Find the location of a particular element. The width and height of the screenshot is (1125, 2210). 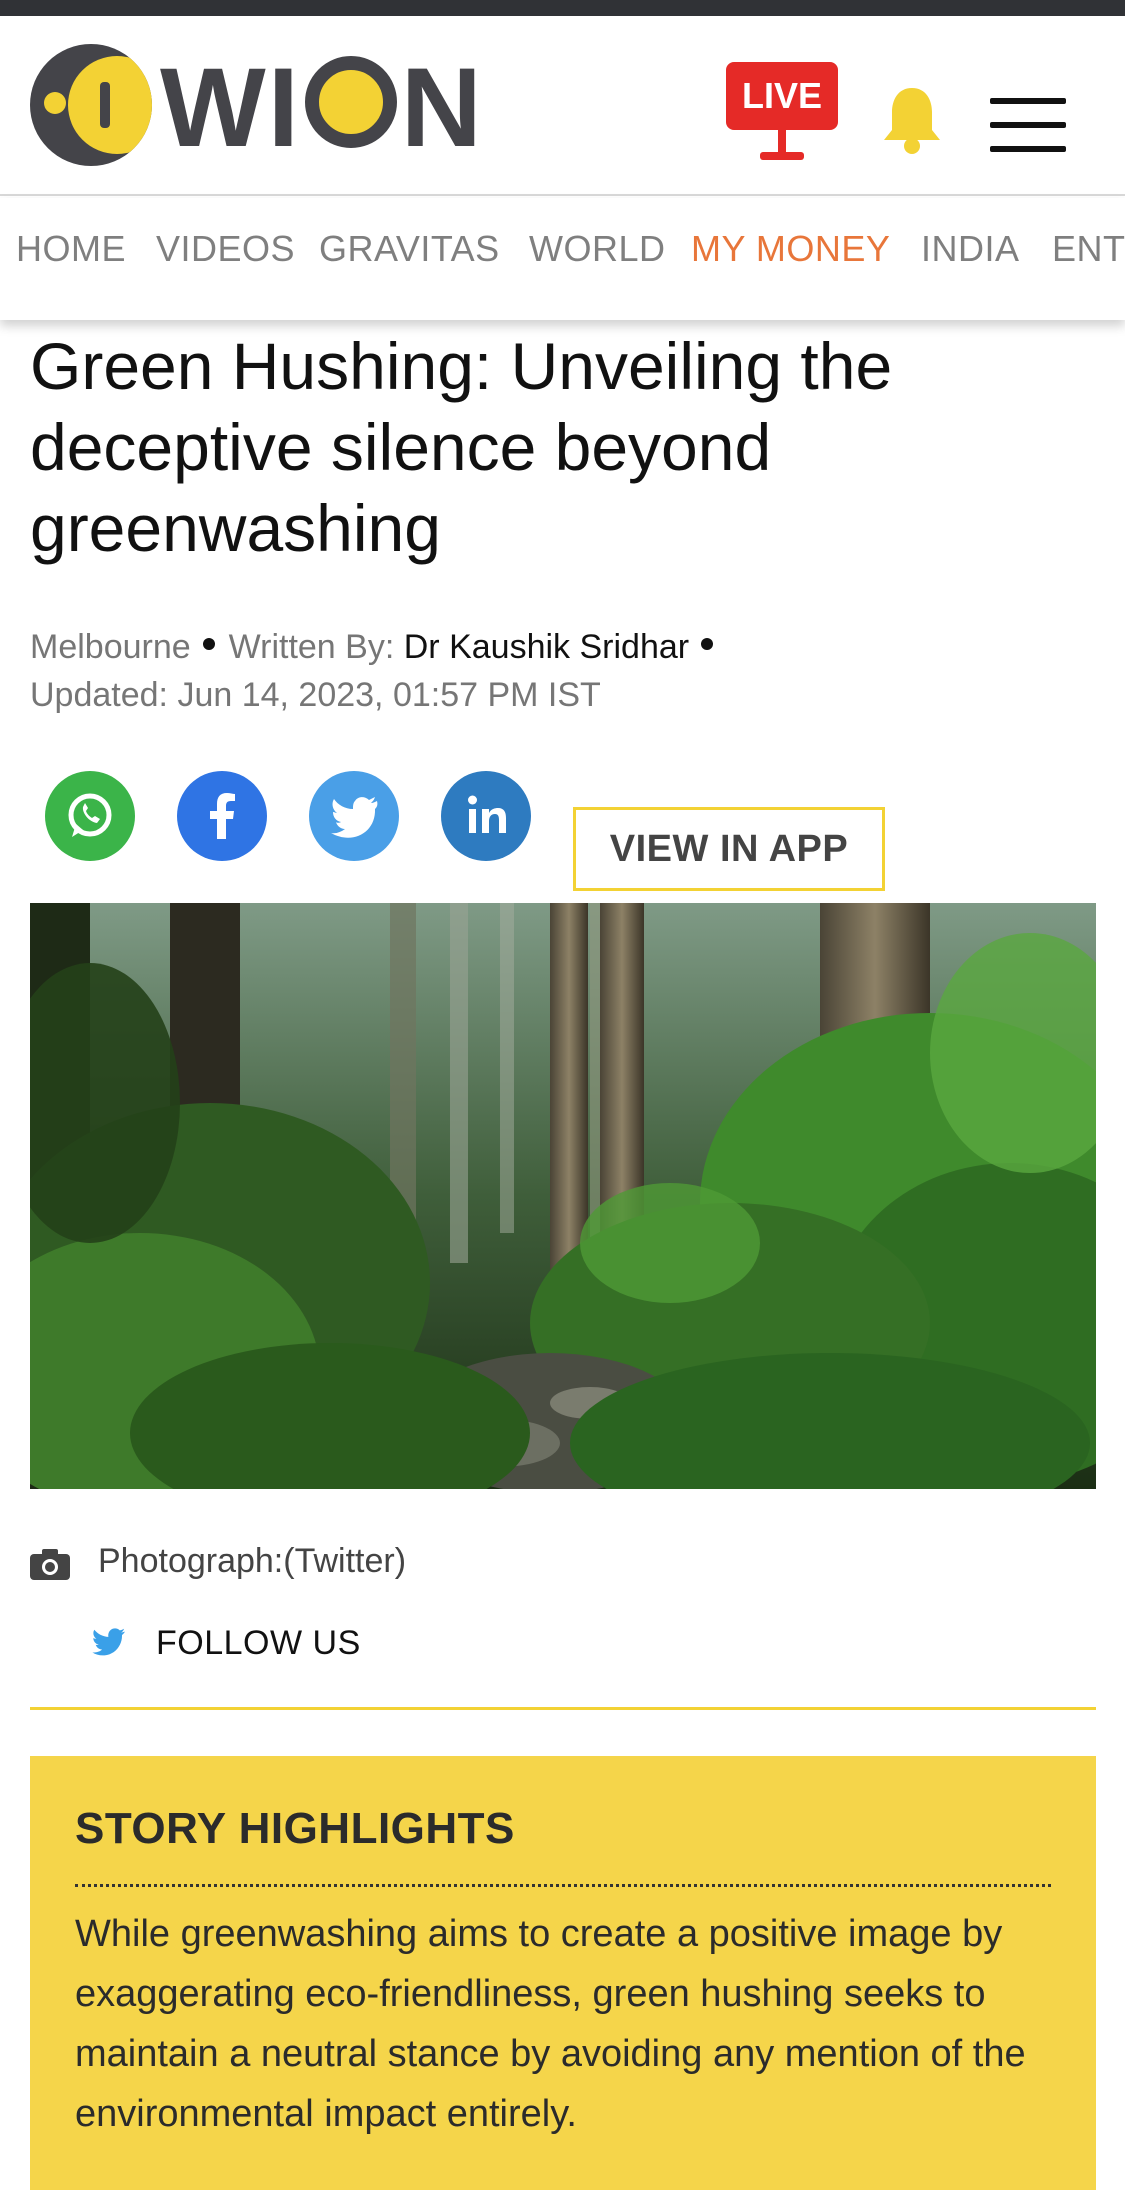

facebook-icon is located at coordinates (222, 816).